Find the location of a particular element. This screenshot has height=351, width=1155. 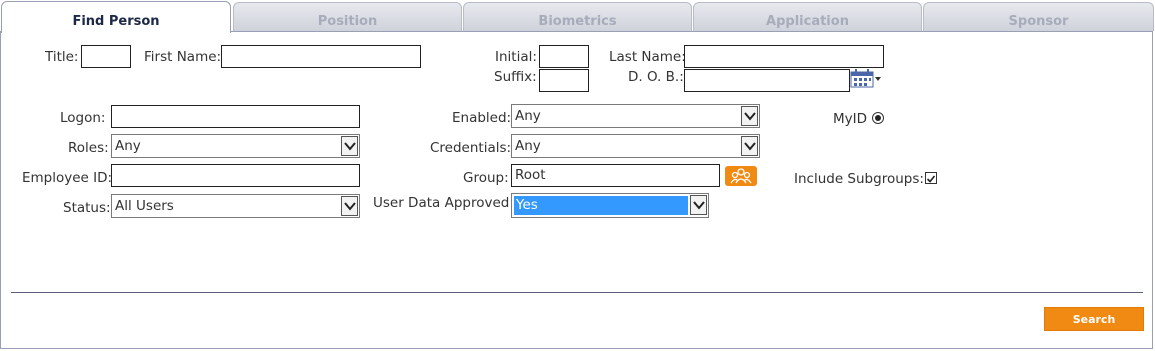

logon-input is located at coordinates (235, 116).